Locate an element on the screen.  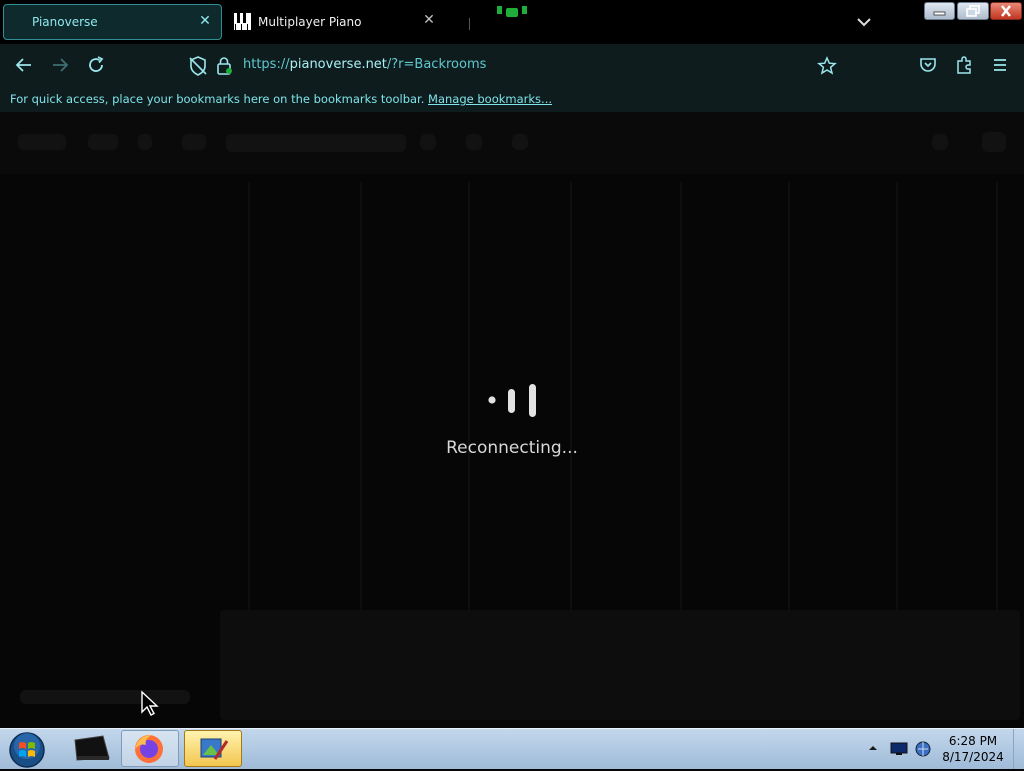
tab-title: Multiplayer Piano is located at coordinates (310, 22).